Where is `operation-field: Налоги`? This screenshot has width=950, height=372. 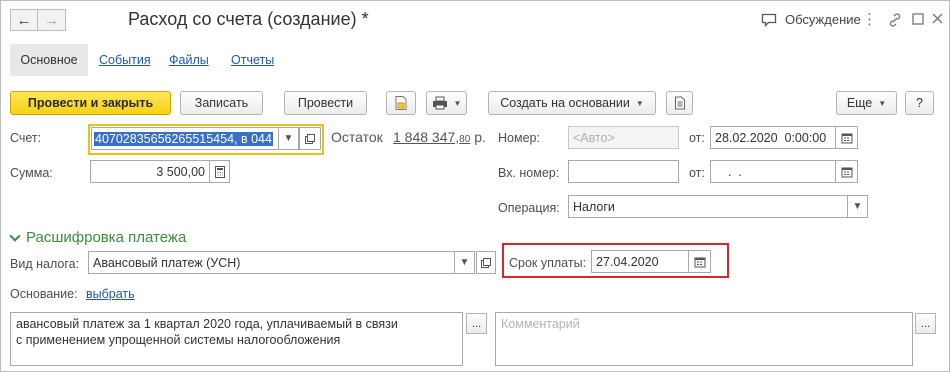 operation-field: Налоги is located at coordinates (708, 206).